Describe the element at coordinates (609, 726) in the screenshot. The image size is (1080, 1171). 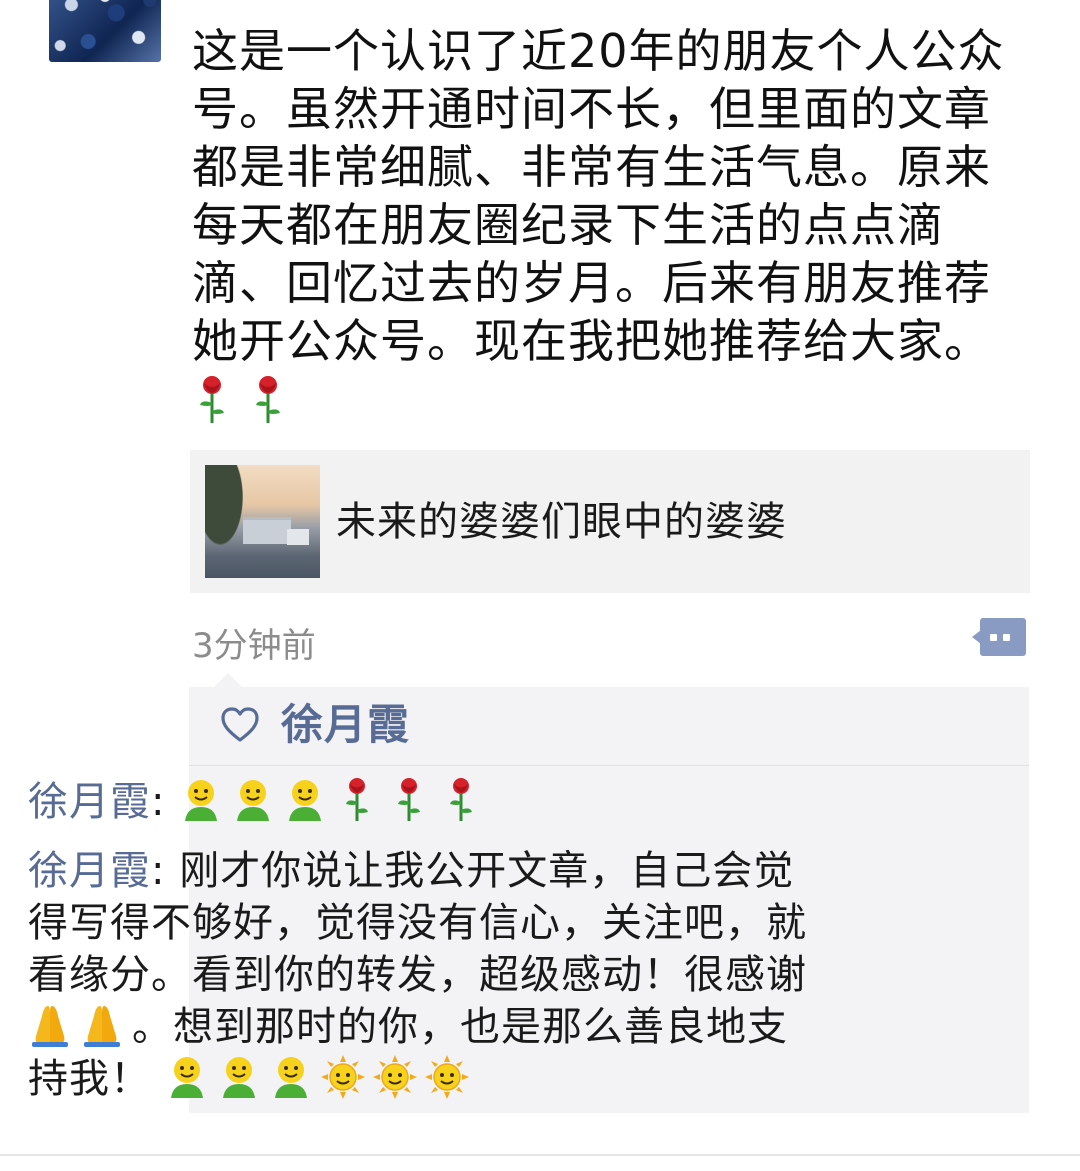
I see `likes-row: 徐月霞` at that location.